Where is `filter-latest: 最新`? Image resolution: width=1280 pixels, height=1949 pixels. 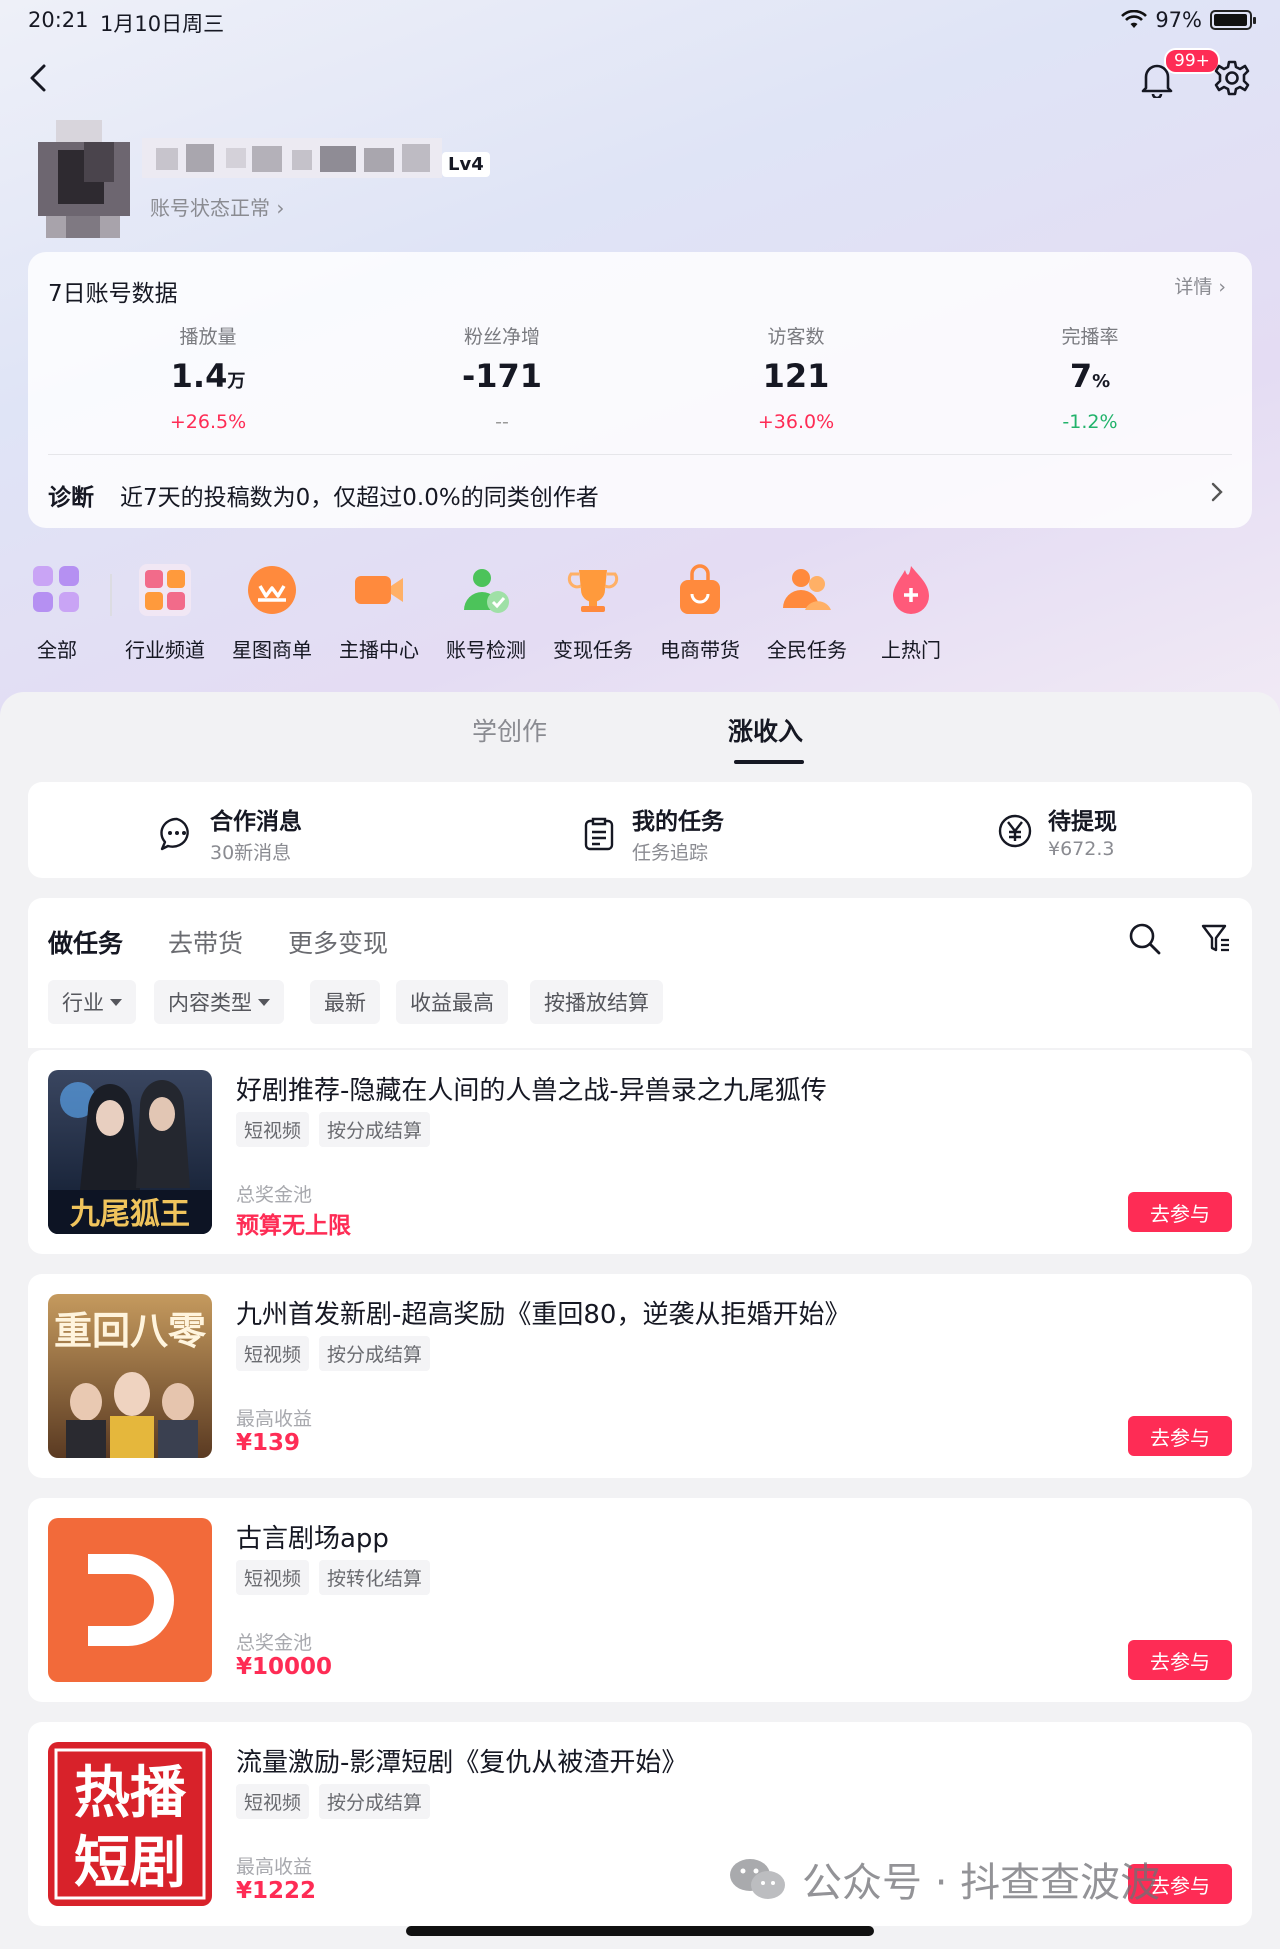
filter-latest: 最新 is located at coordinates (345, 1002).